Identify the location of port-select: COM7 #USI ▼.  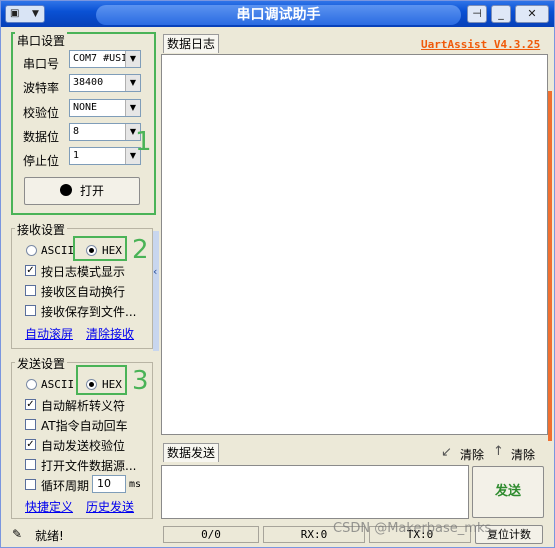
(105, 59).